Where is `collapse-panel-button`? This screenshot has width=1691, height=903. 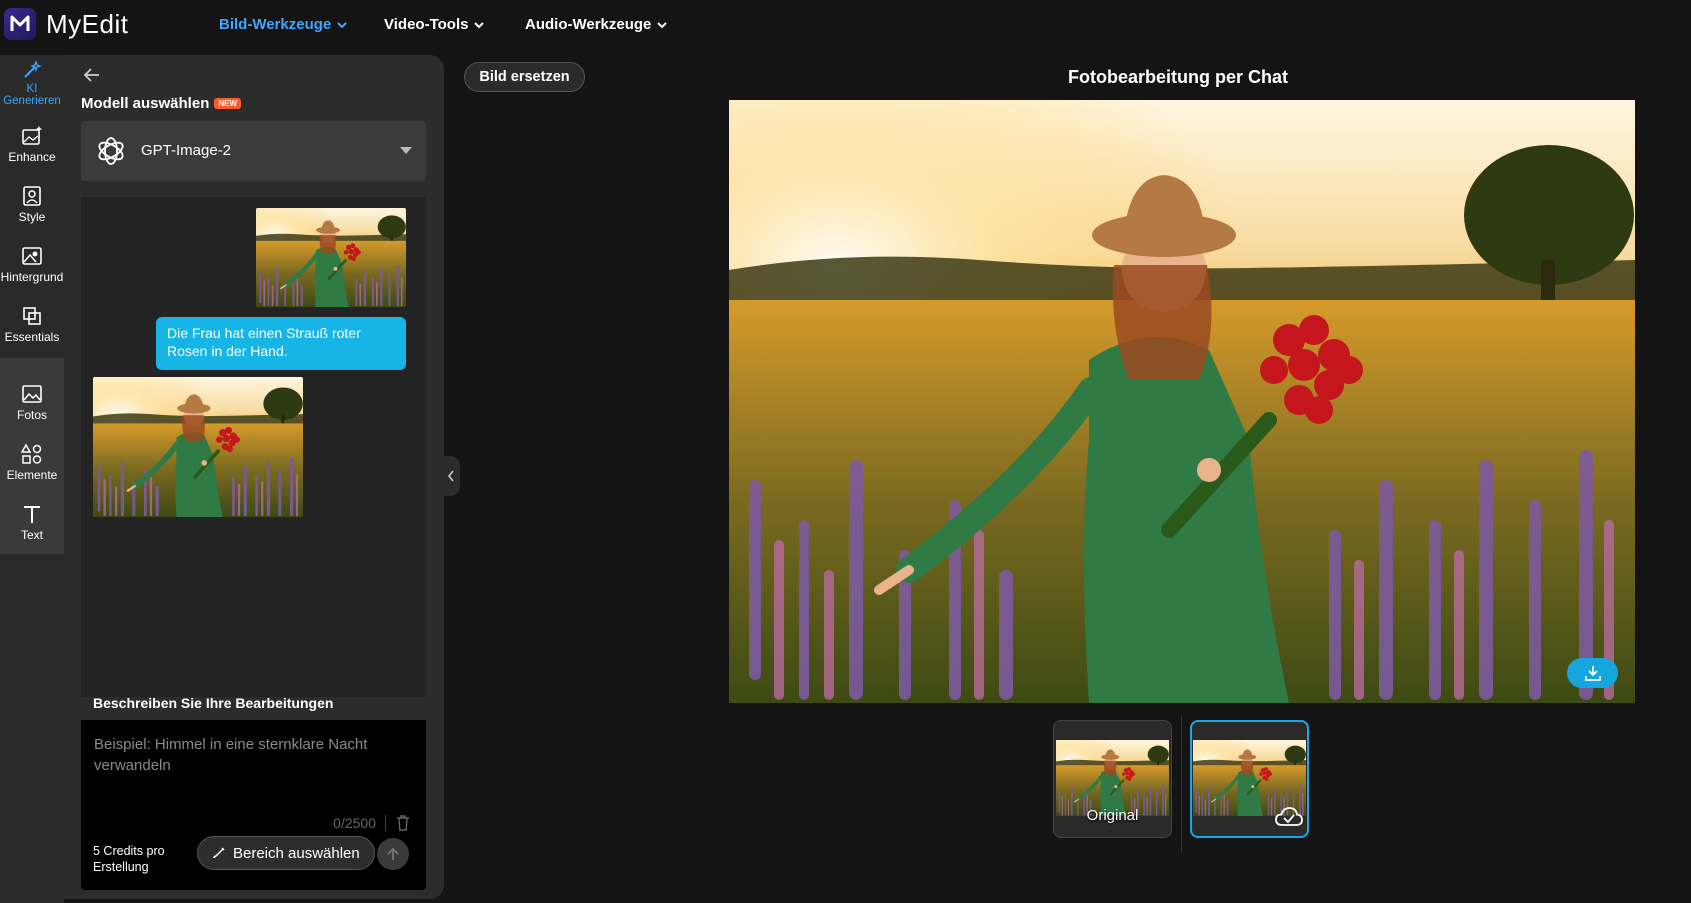 collapse-panel-button is located at coordinates (451, 476).